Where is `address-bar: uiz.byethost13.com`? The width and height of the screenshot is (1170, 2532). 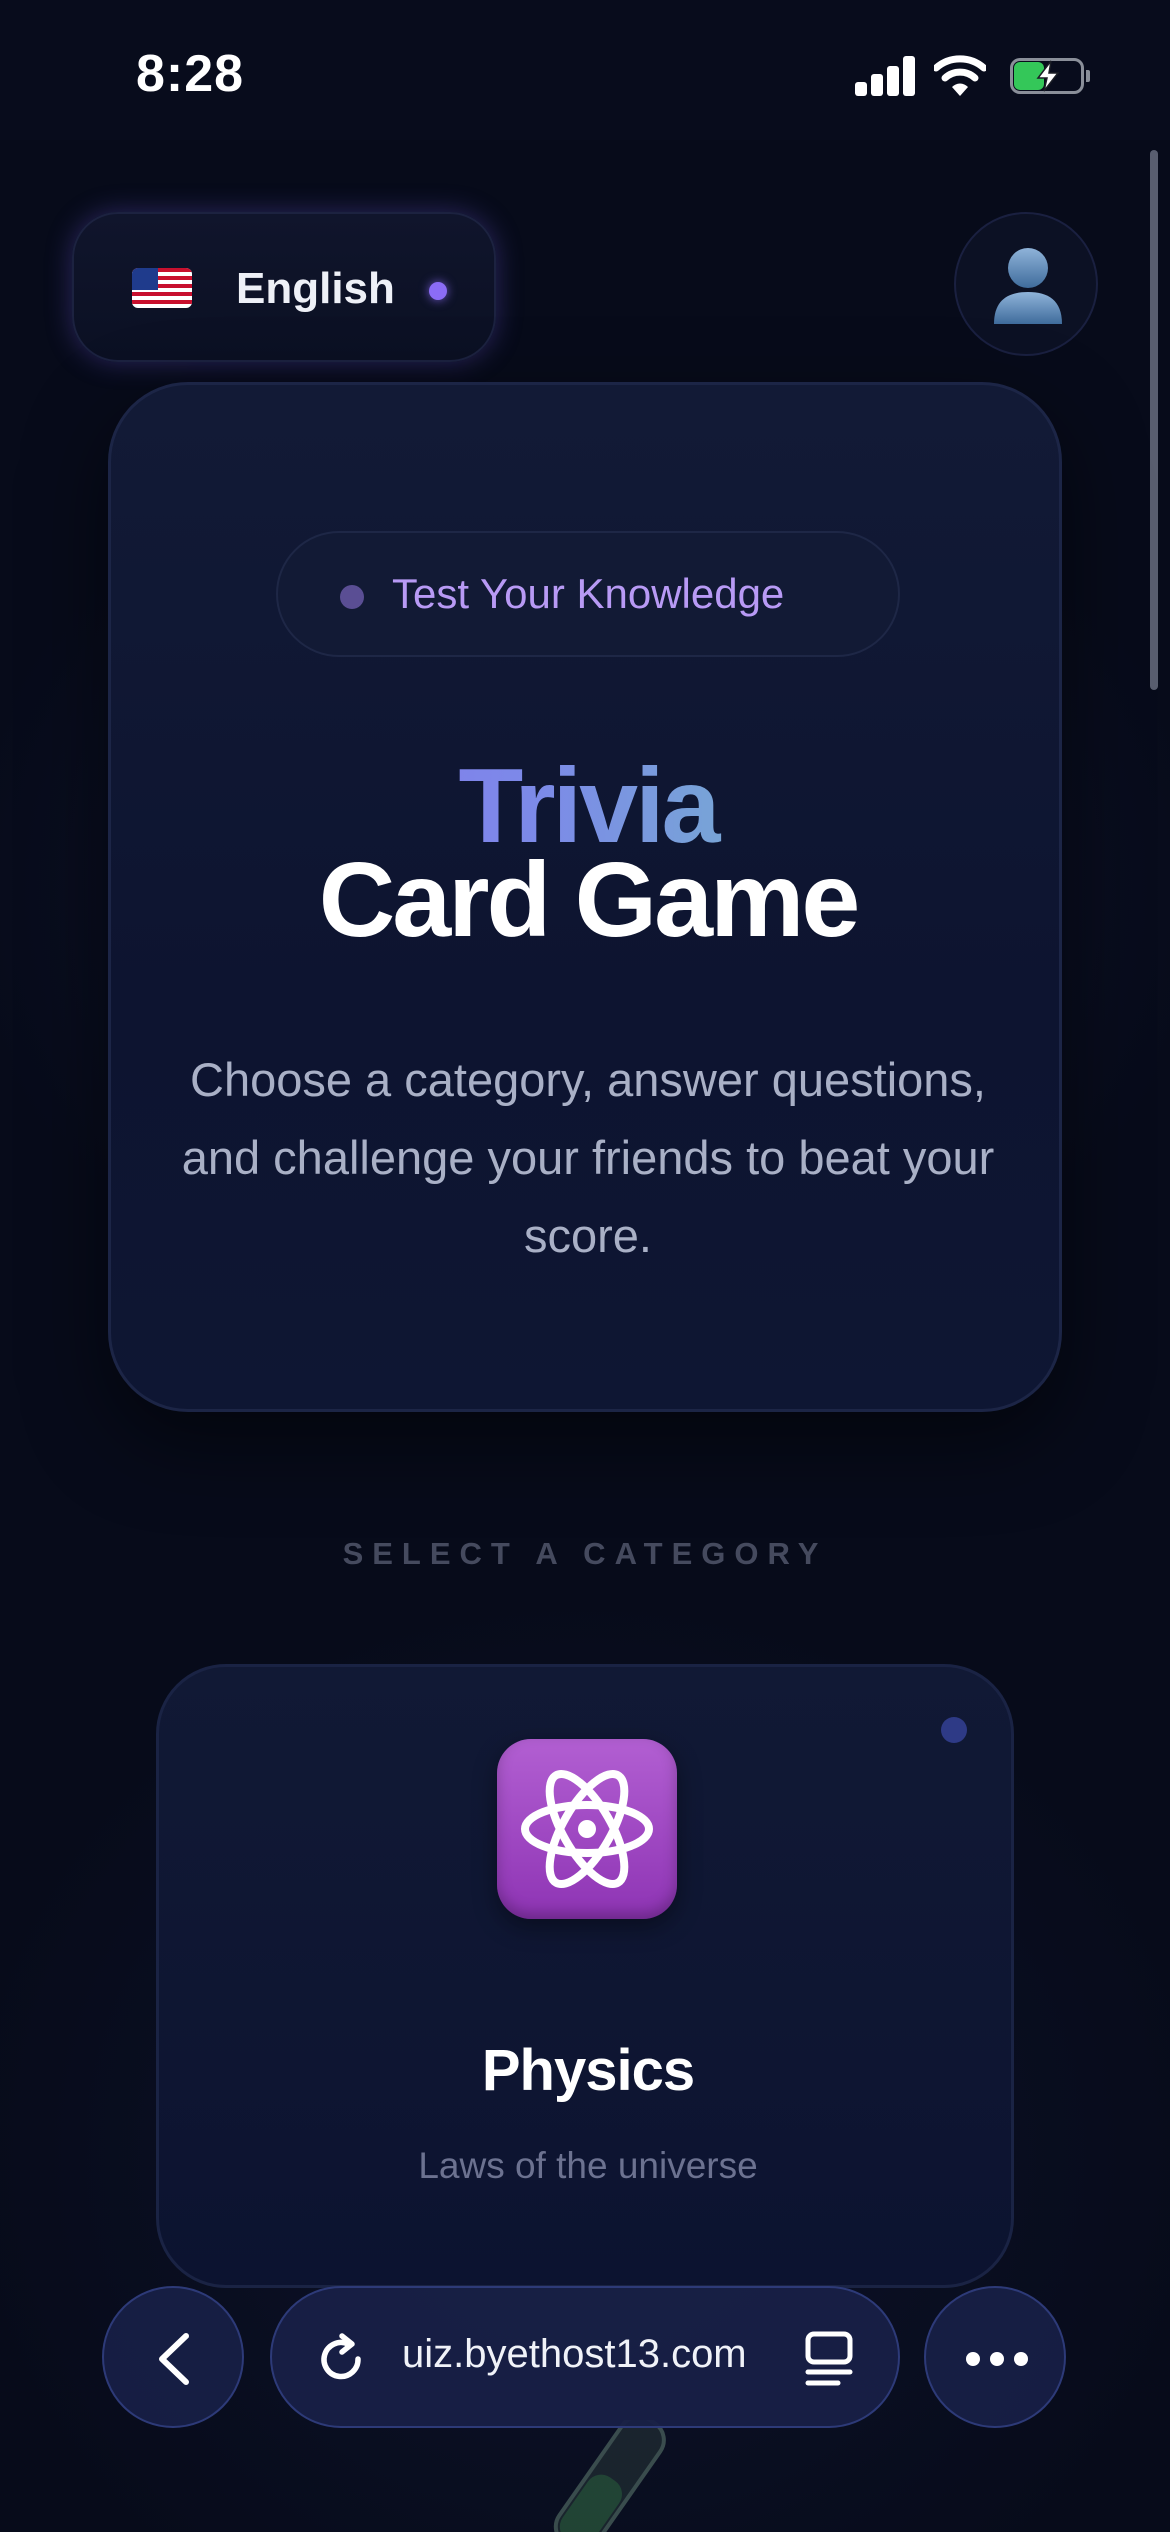
address-bar: uiz.byethost13.com is located at coordinates (585, 2357).